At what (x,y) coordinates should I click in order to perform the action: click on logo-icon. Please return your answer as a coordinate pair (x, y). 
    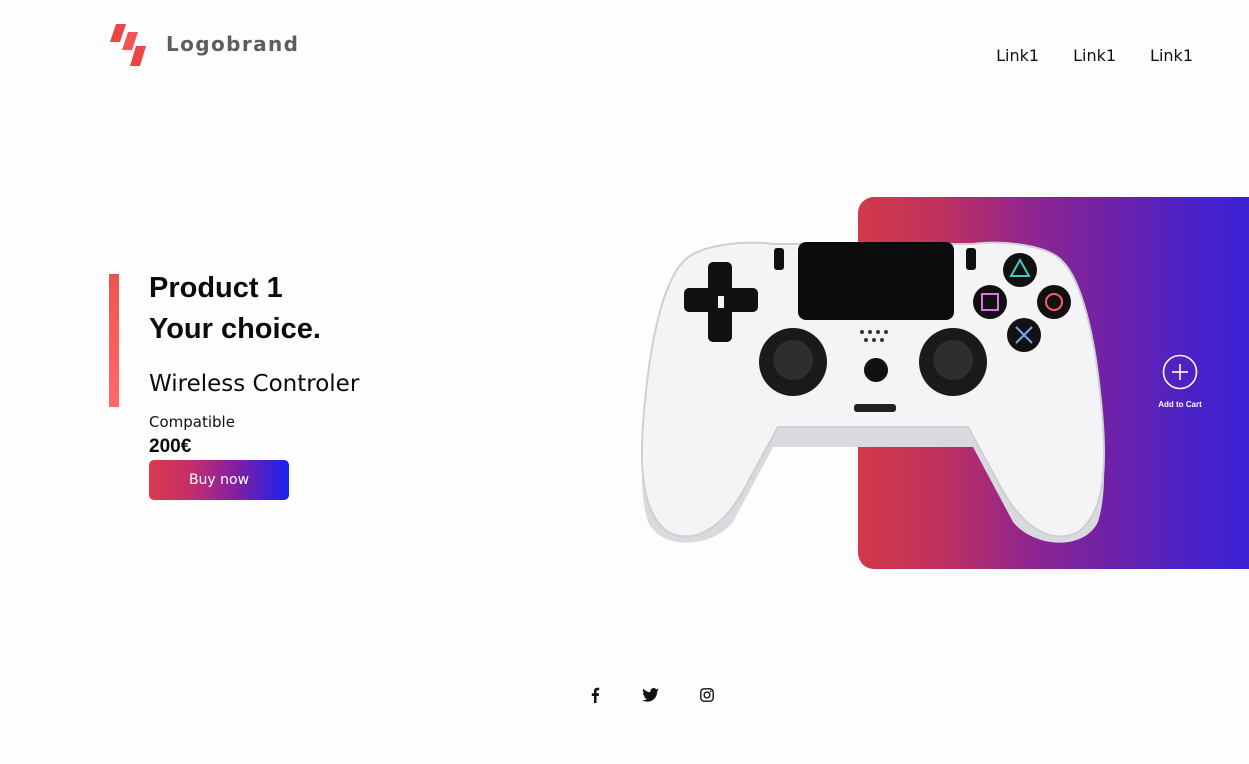
    Looking at the image, I should click on (128, 45).